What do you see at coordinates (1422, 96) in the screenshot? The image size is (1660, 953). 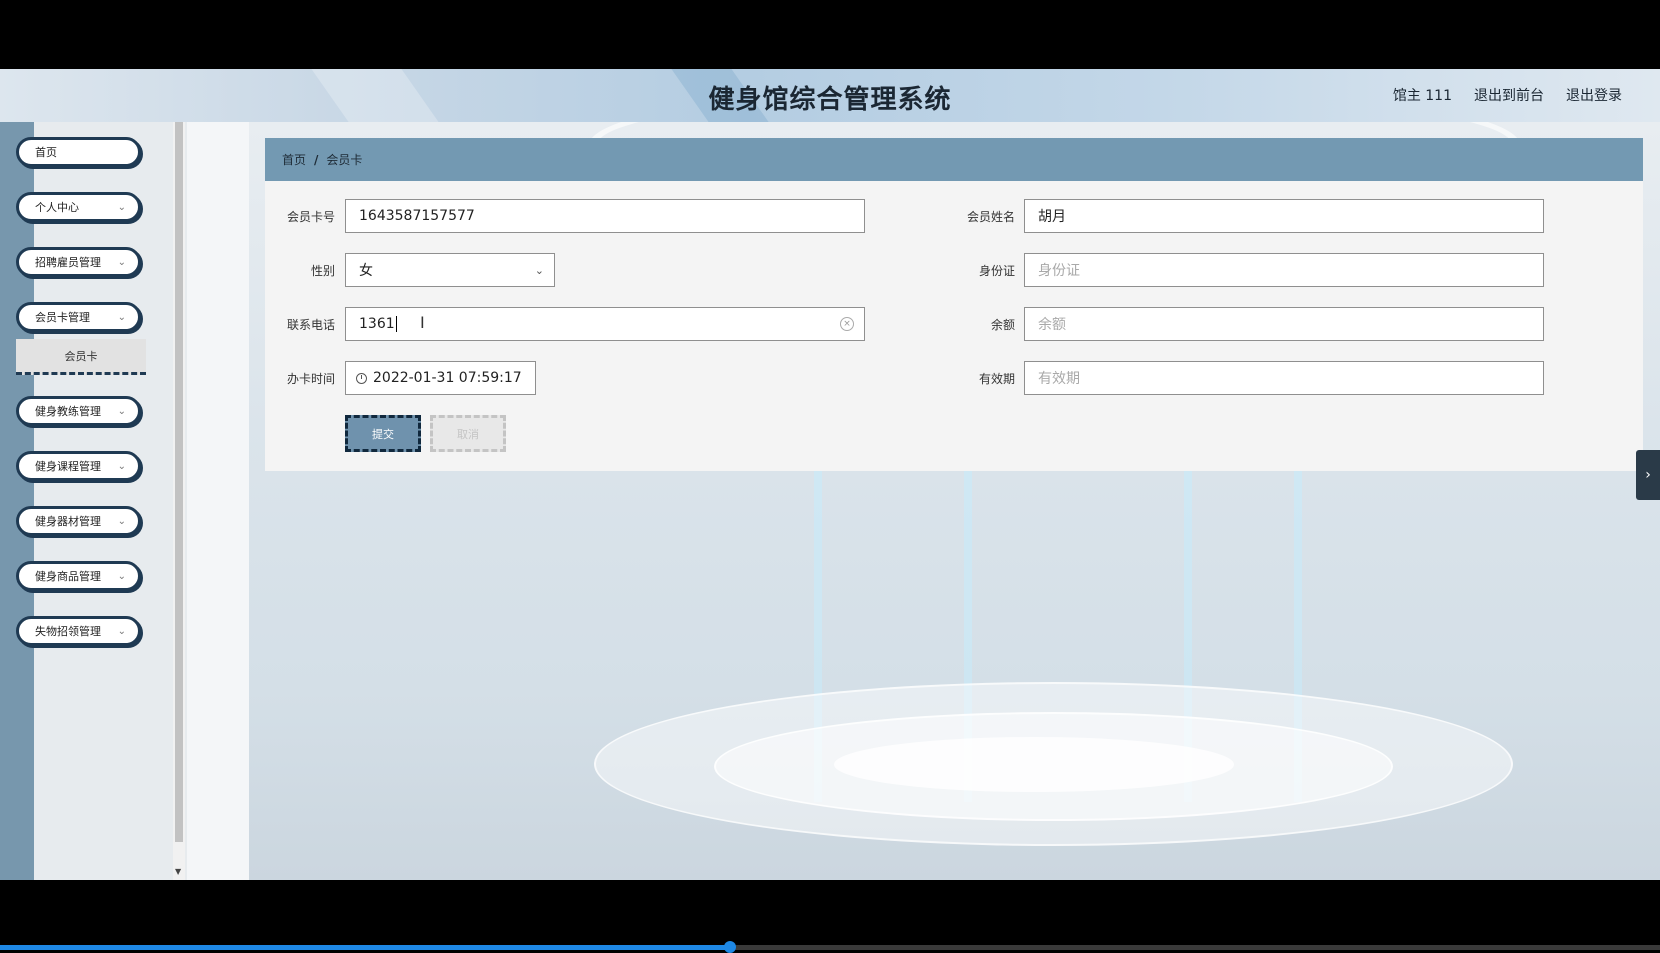 I see `user-label: 馆主 111` at bounding box center [1422, 96].